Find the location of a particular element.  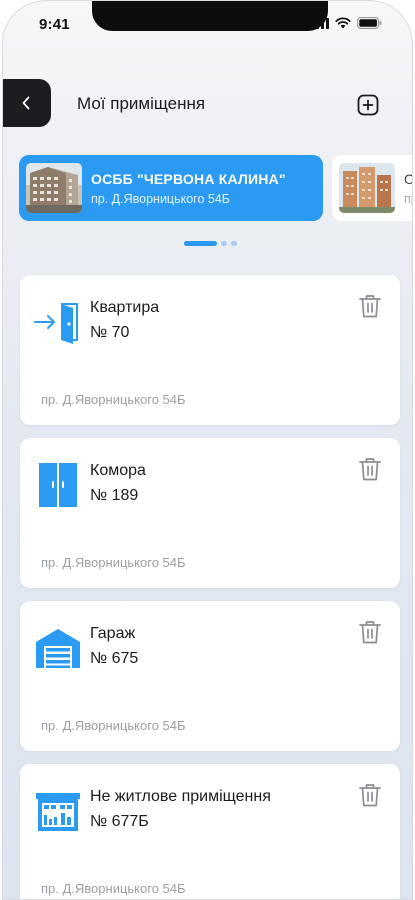

building-card: ОС пр is located at coordinates (372, 188).